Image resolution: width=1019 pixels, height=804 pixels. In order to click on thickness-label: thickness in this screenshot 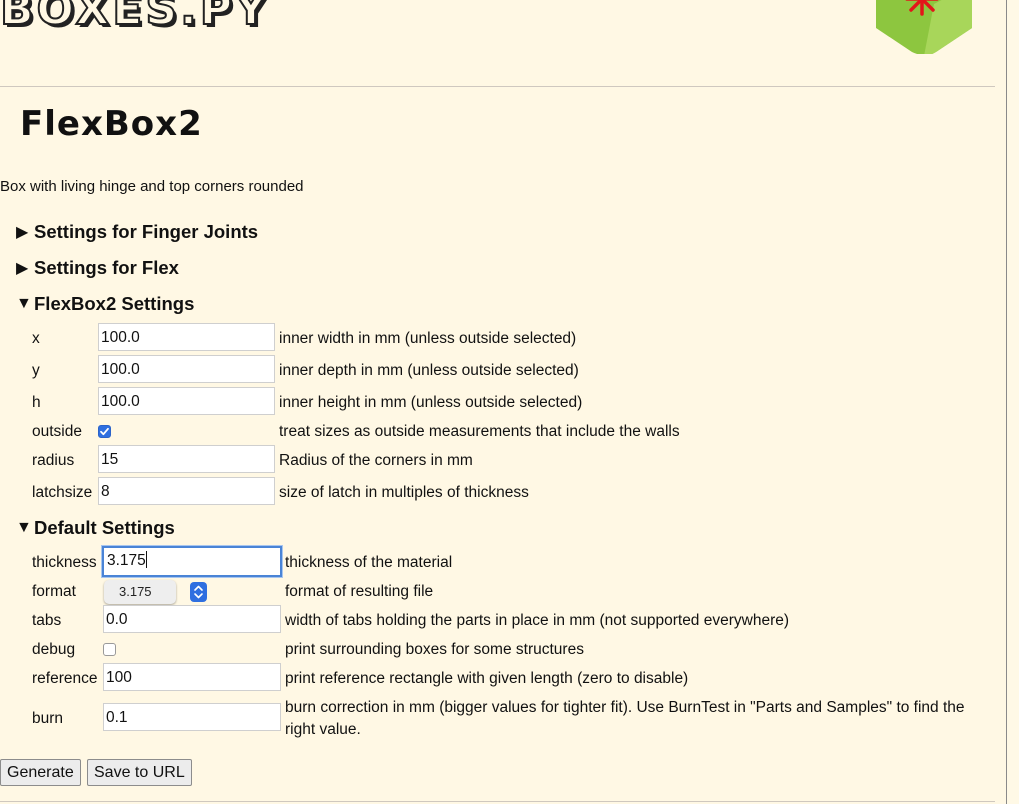, I will do `click(64, 562)`.